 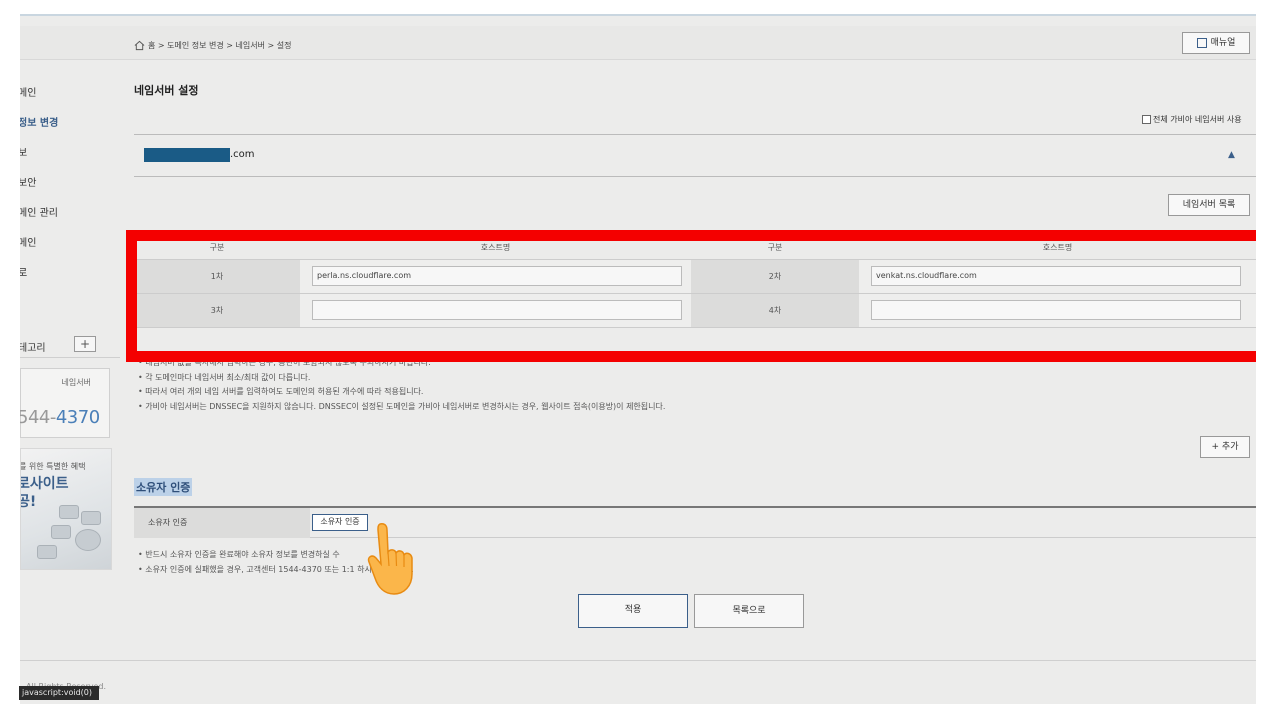 I want to click on ns-label-1: 1차, so click(x=217, y=276).